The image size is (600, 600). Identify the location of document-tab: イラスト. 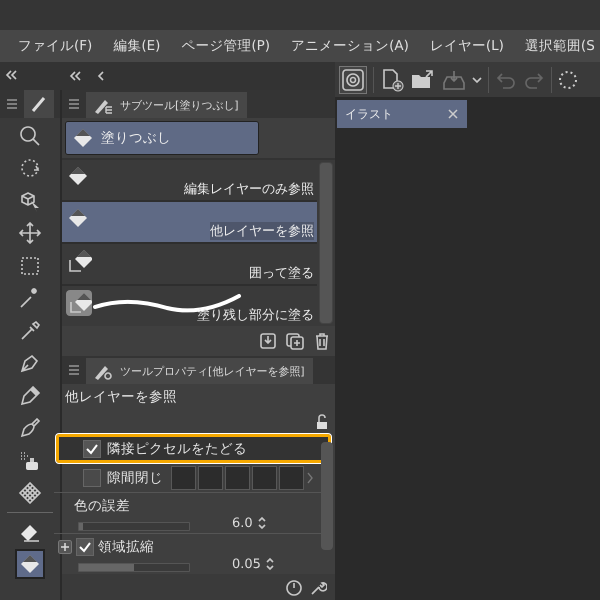
(402, 114).